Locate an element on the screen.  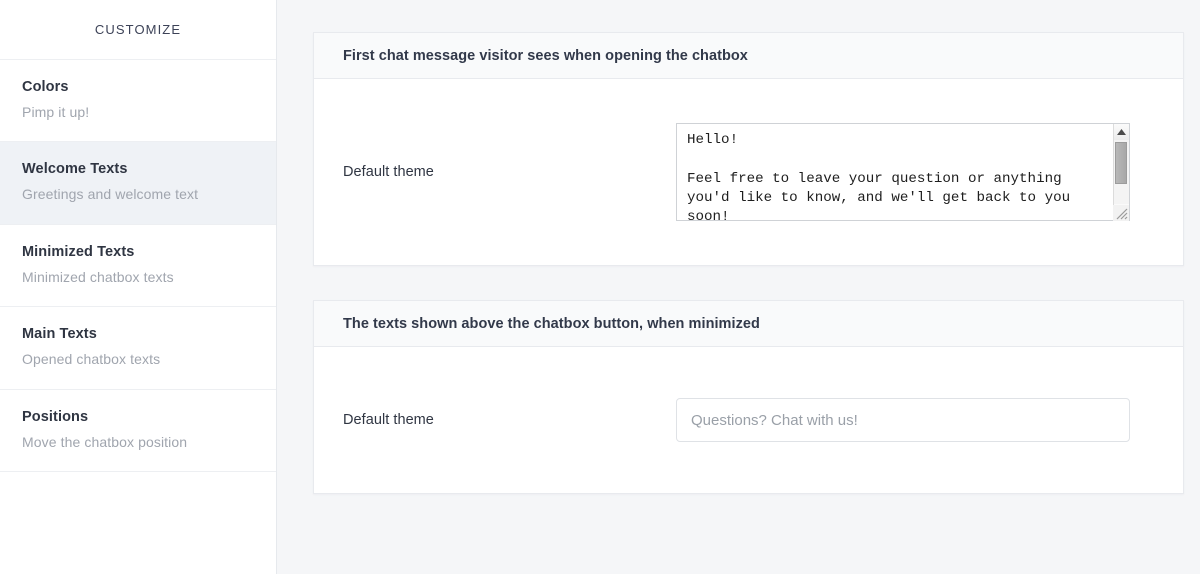
minimized-text-input is located at coordinates (903, 420).